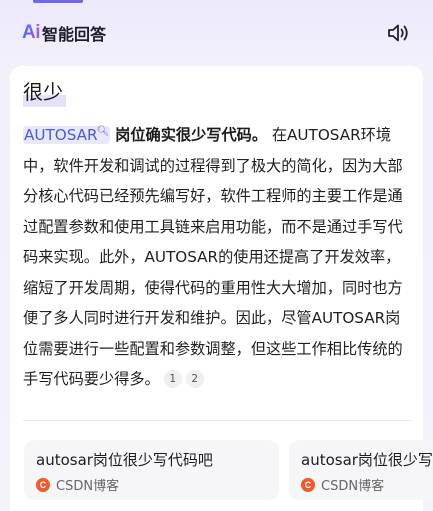  I want to click on header-title: 智能回答, so click(74, 34).